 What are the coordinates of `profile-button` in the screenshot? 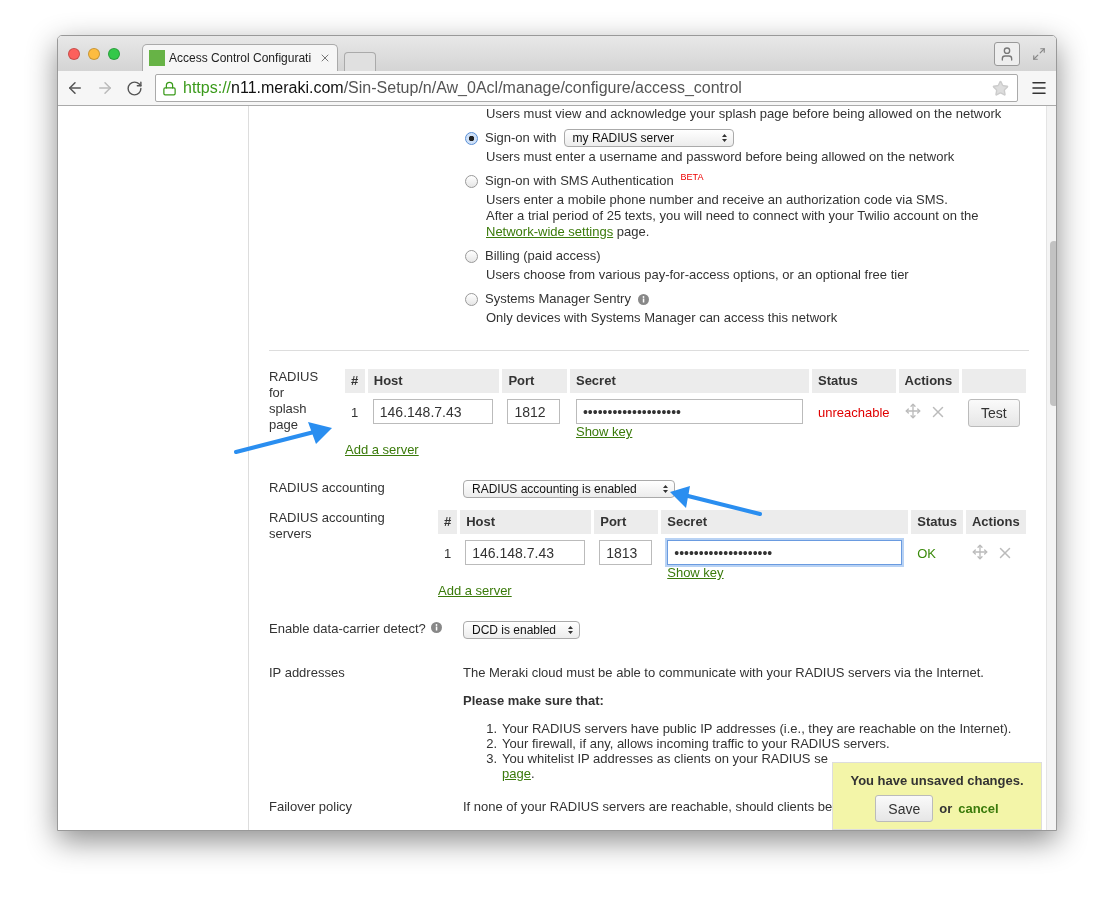 It's located at (1007, 53).